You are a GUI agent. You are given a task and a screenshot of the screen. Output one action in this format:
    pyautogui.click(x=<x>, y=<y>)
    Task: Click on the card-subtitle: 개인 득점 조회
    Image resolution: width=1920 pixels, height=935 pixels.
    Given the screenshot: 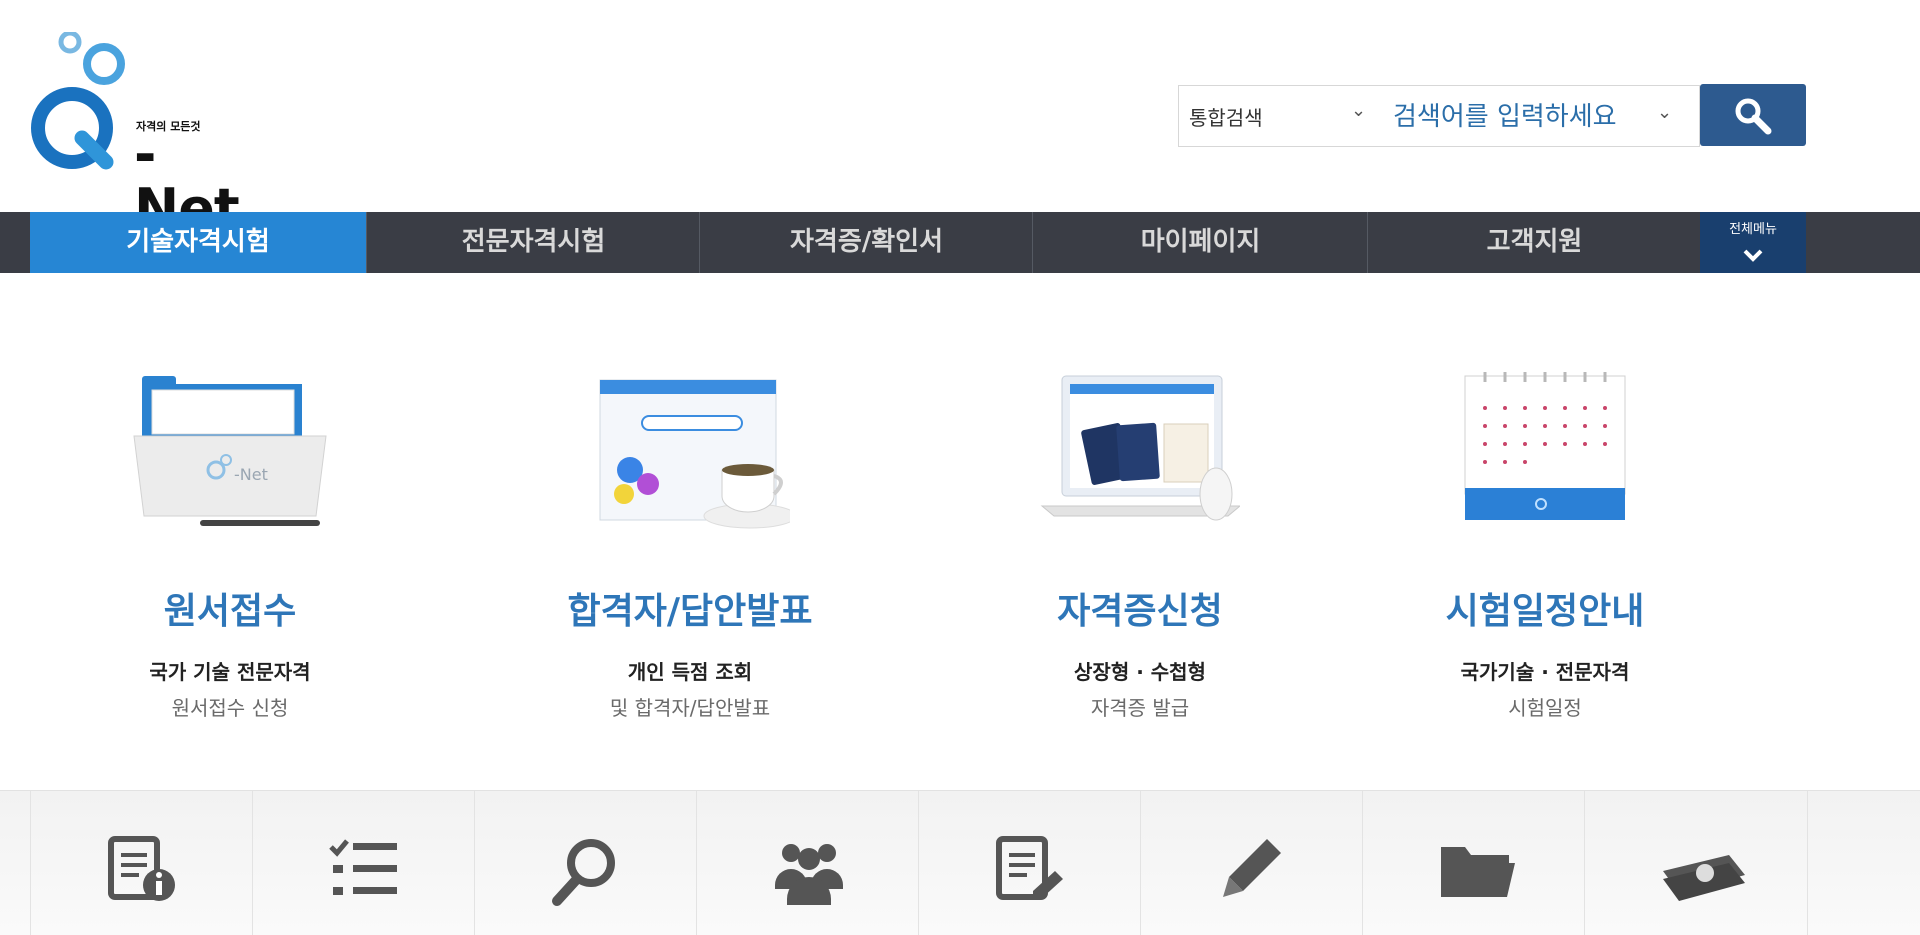 What is the action you would take?
    pyautogui.click(x=690, y=672)
    